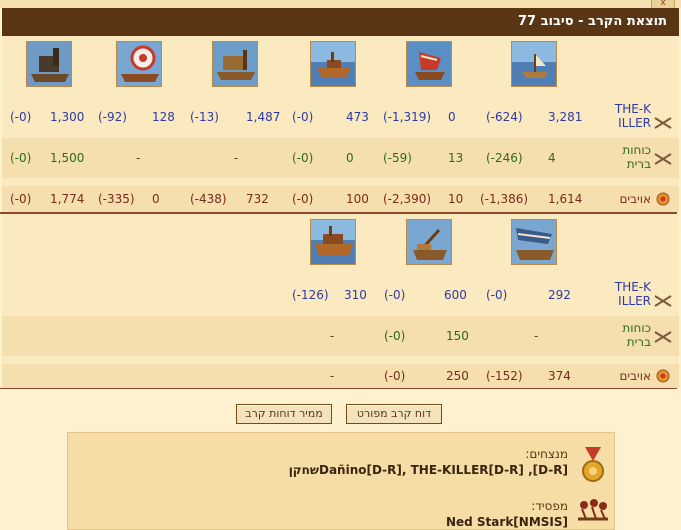  Describe the element at coordinates (456, 158) in the screenshot. I see `cell-value: 13` at that location.